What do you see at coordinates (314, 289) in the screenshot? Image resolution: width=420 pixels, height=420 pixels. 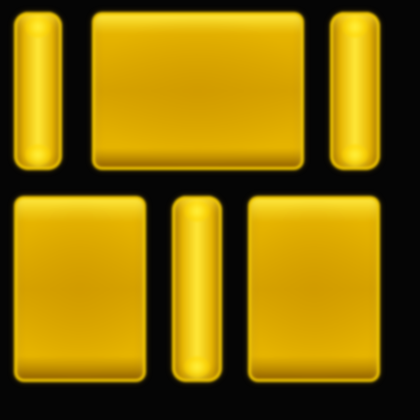 I see `brick-bottom-right-wide` at bounding box center [314, 289].